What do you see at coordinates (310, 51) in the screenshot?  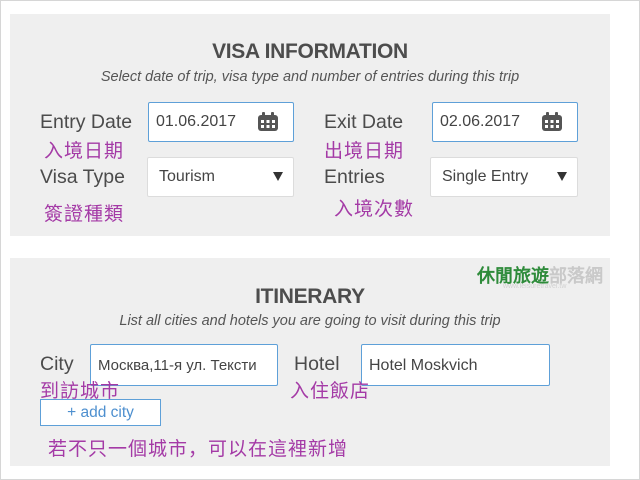 I see `visa-heading: VISA INFORMATION` at bounding box center [310, 51].